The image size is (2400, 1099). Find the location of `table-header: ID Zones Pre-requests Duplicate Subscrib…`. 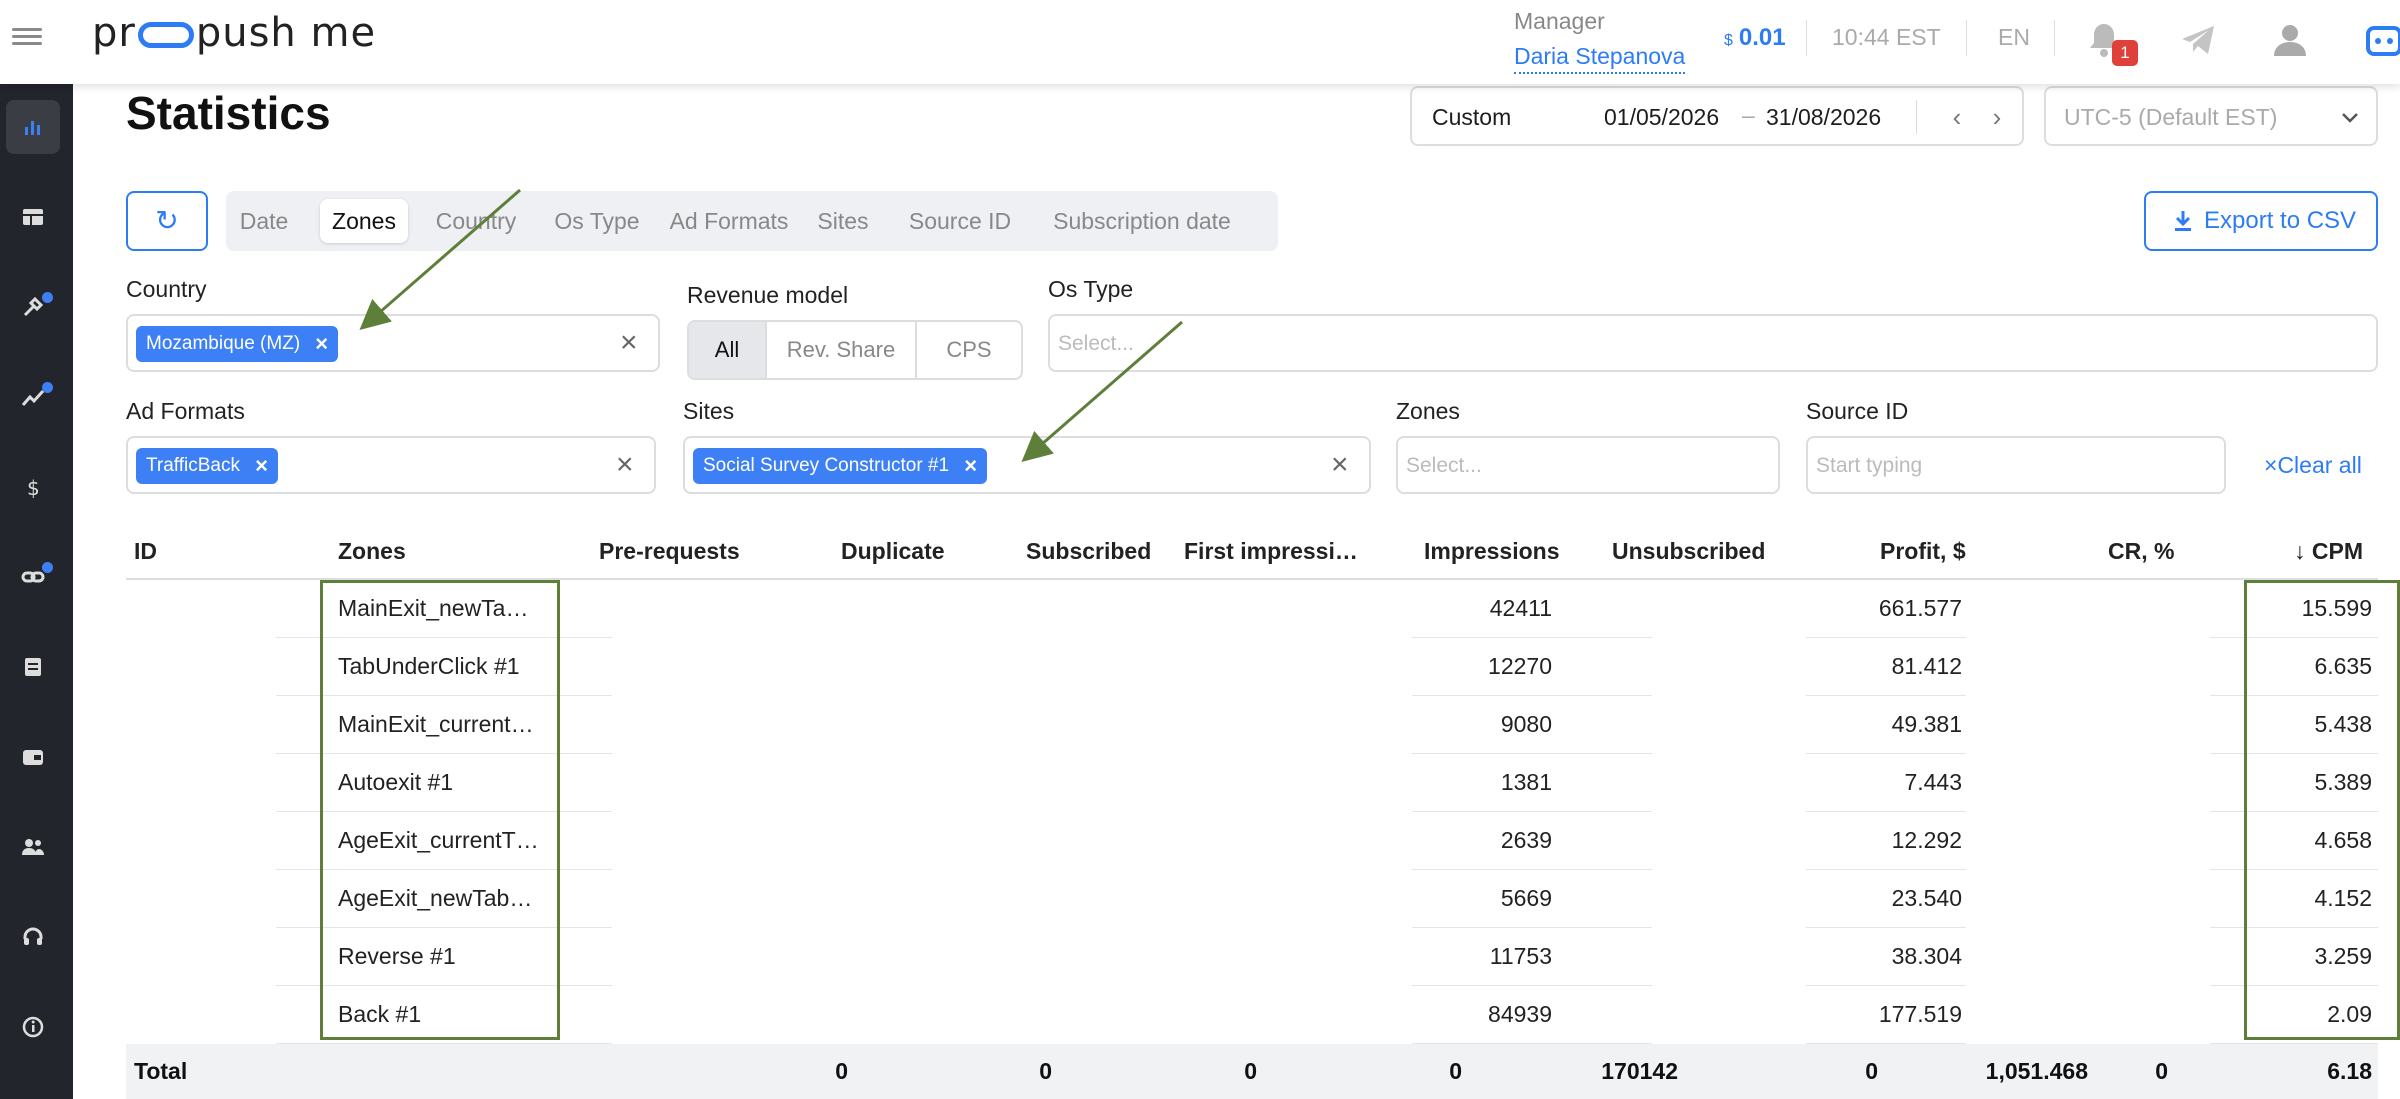

table-header: ID Zones Pre-requests Duplicate Subscrib… is located at coordinates (1252, 555).